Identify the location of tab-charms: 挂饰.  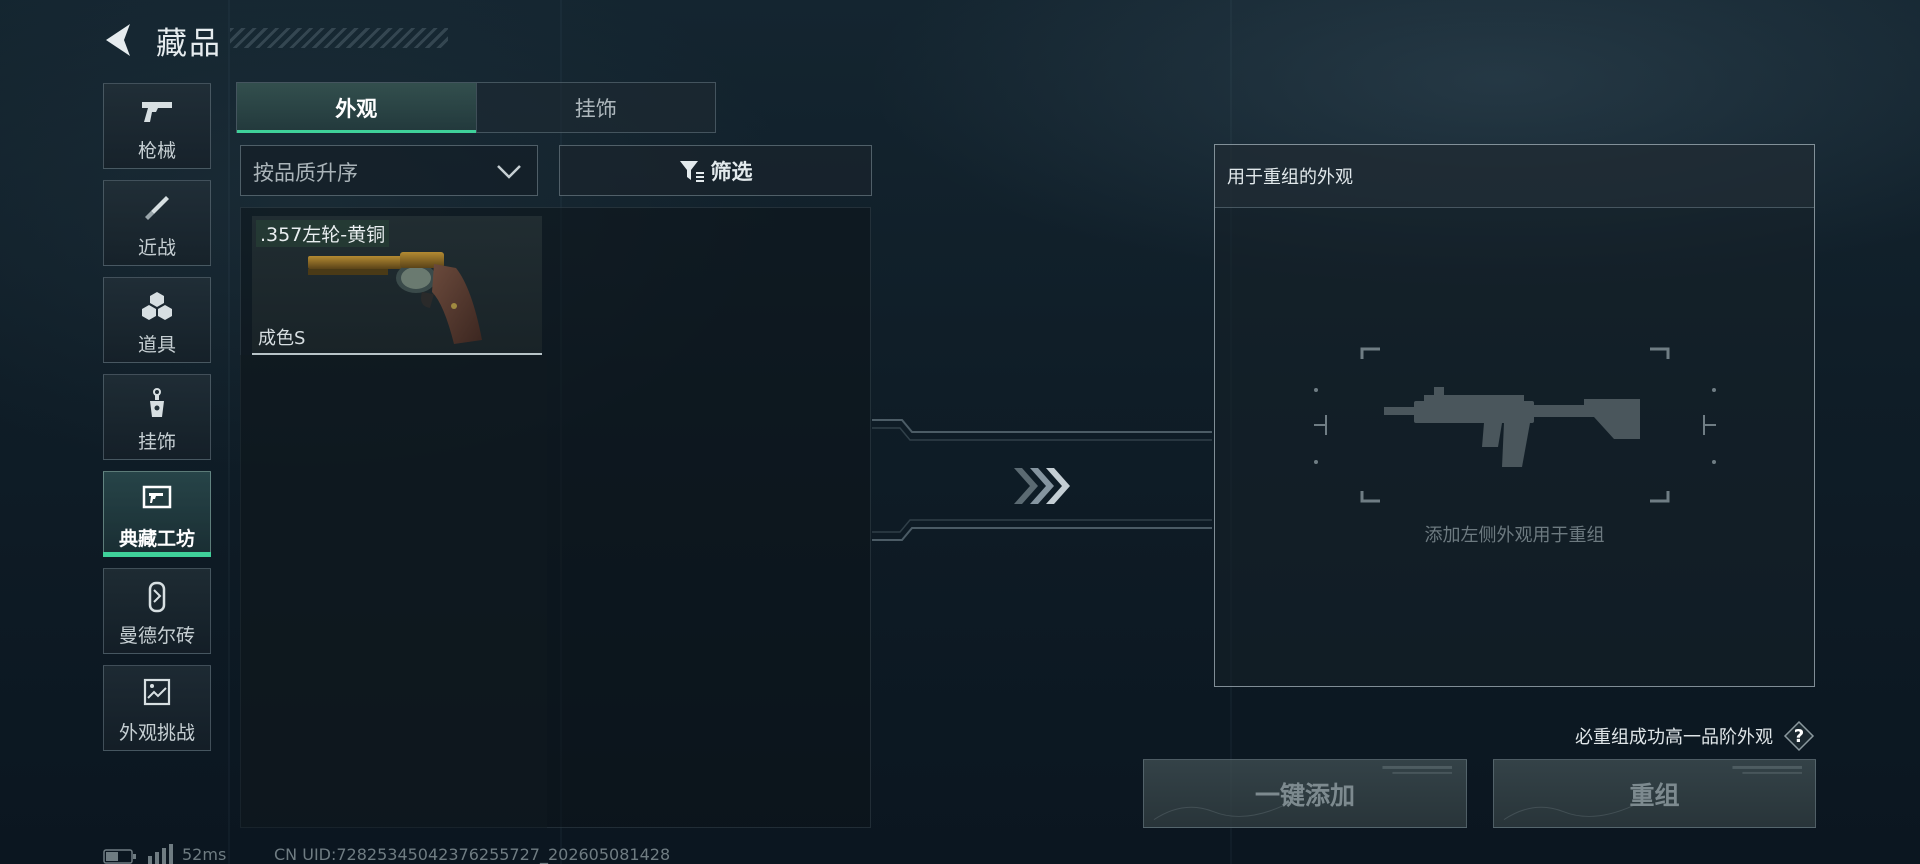
(595, 107).